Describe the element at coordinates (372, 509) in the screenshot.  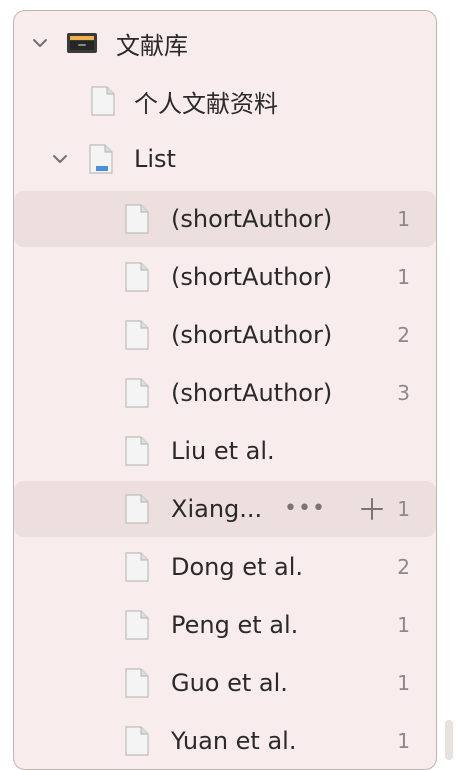
I see `add-icon` at that location.